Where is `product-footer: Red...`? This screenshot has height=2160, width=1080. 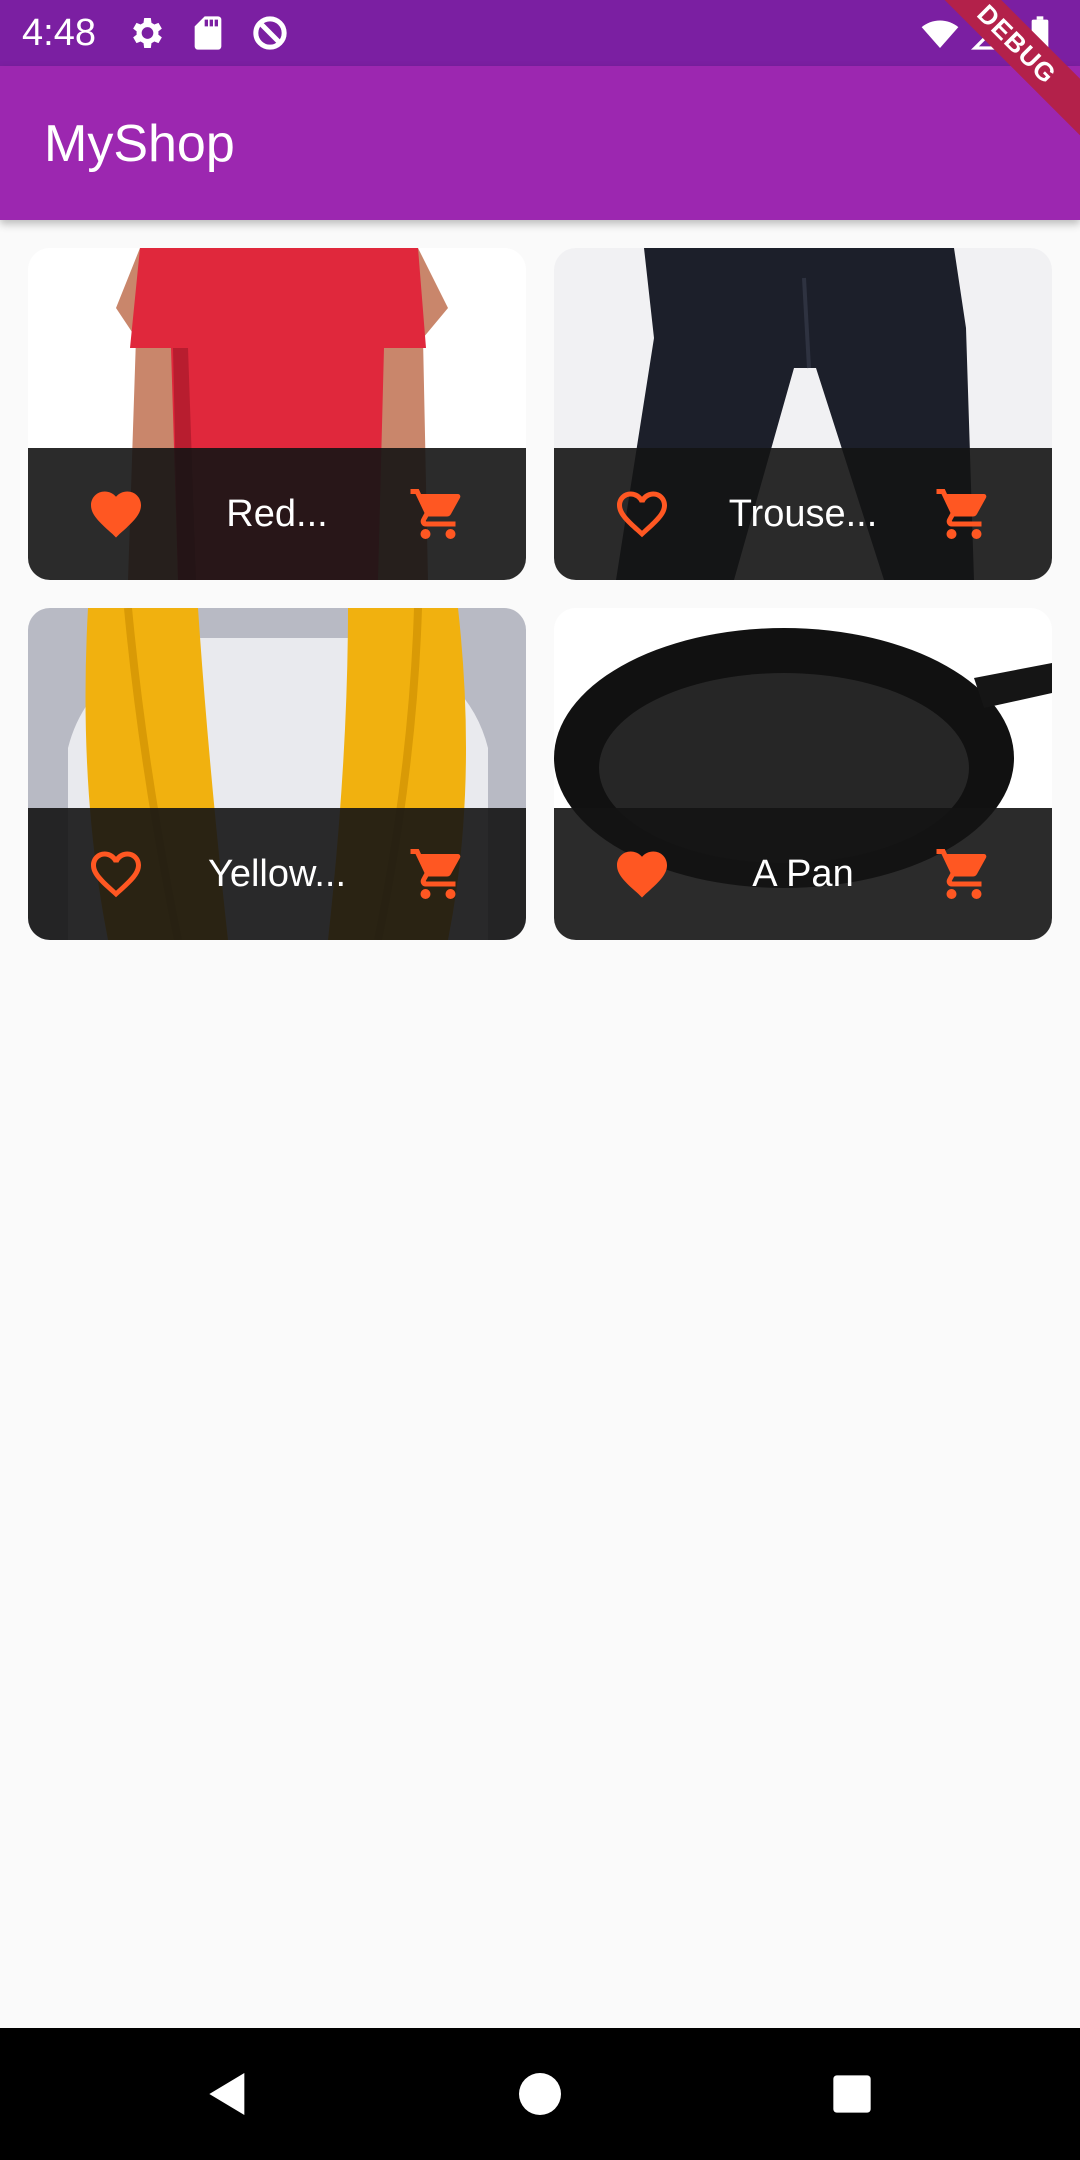
product-footer: Red... is located at coordinates (277, 514).